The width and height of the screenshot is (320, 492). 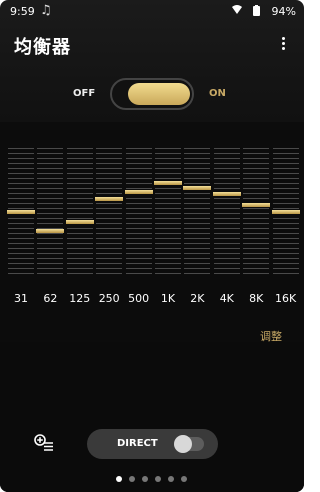 What do you see at coordinates (283, 11) in the screenshot?
I see `battery-percent: 94%` at bounding box center [283, 11].